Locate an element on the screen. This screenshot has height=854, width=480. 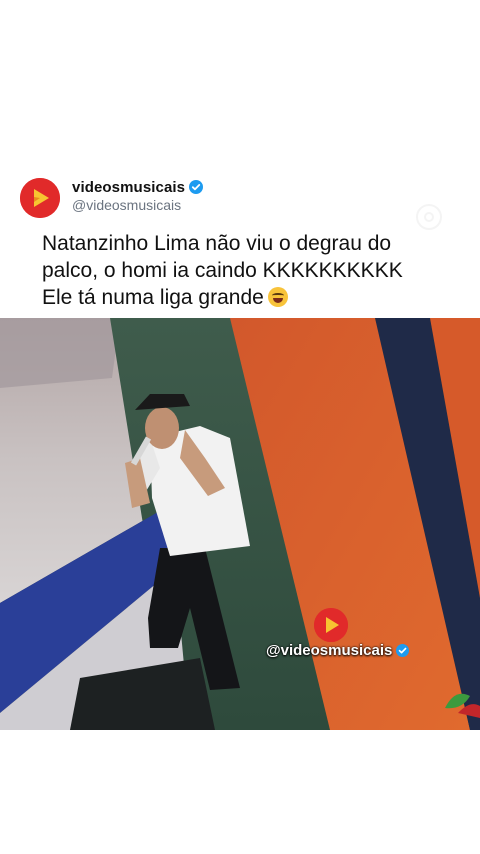
avatar is located at coordinates (40, 198).